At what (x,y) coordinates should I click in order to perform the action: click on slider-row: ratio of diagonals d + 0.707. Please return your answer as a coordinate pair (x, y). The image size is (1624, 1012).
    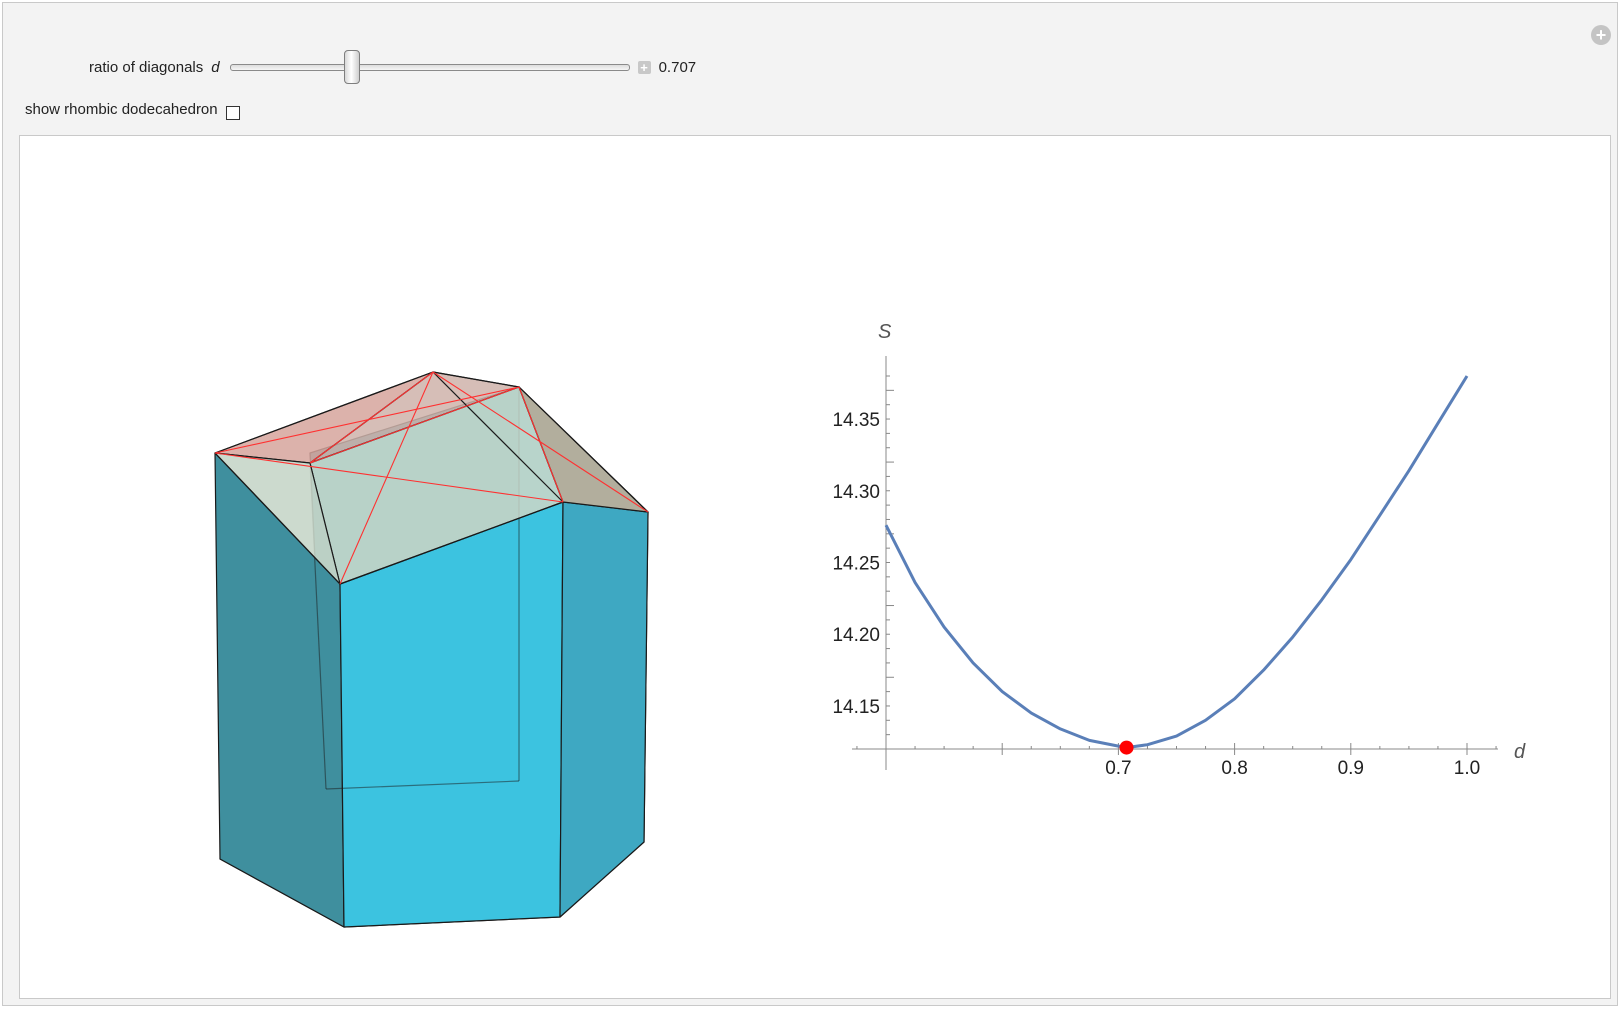
    Looking at the image, I should click on (393, 67).